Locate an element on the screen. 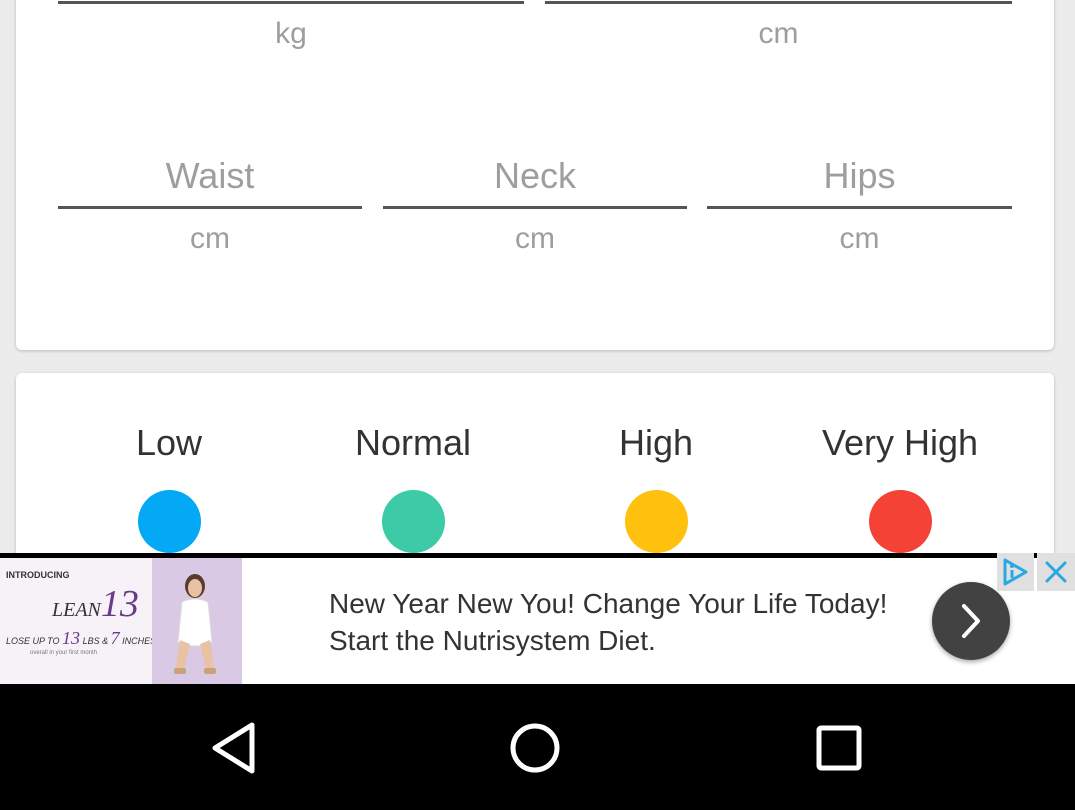 The height and width of the screenshot is (810, 1075). ad-image-tagline-prefix: LOSE UP TO is located at coordinates (33, 641).